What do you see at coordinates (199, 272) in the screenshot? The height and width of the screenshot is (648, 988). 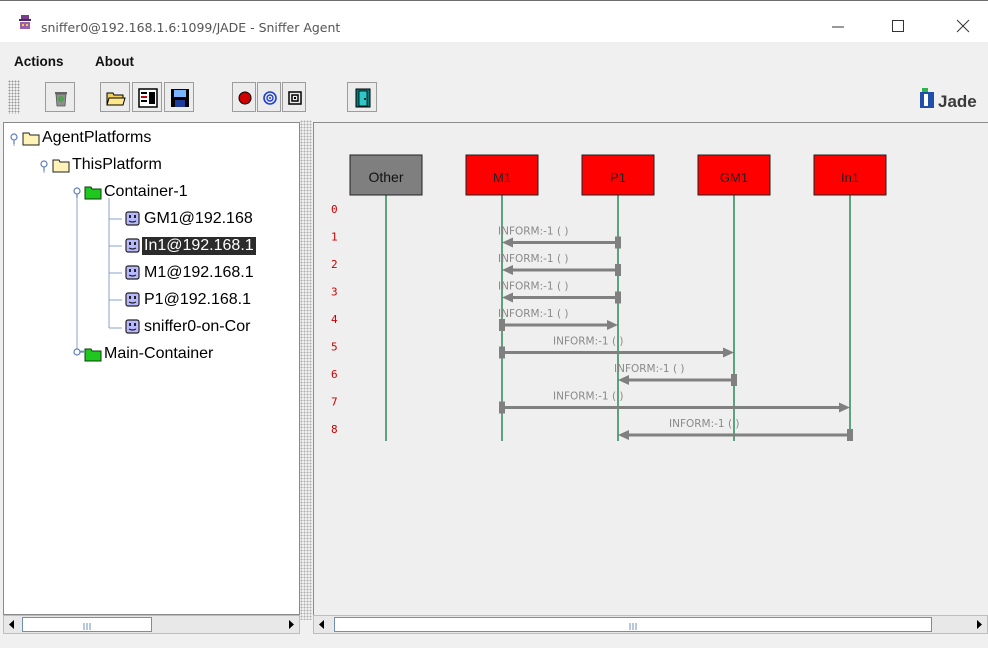 I see `tree-label-agent: M1@192.168.1` at bounding box center [199, 272].